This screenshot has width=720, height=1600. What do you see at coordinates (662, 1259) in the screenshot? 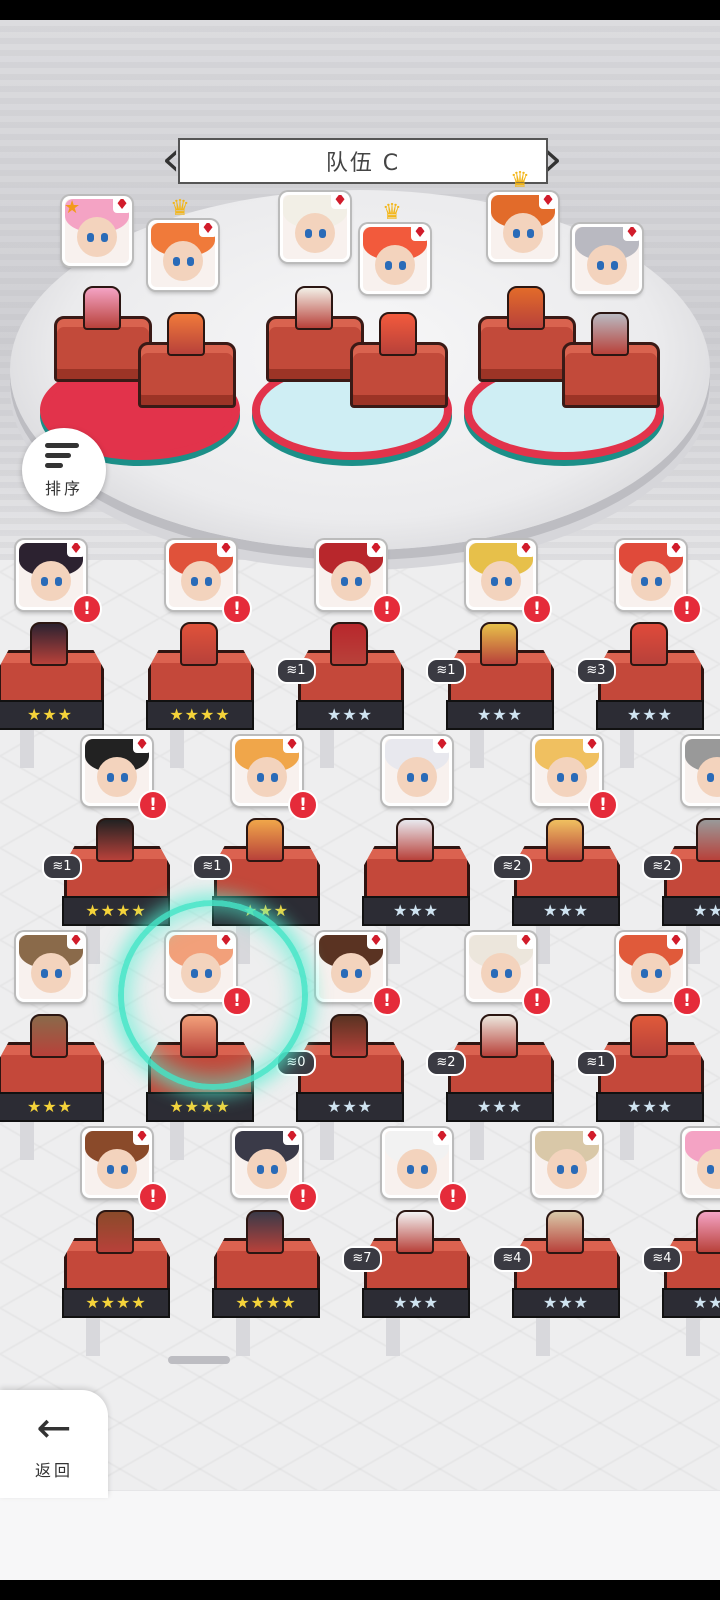
I see `duplicate-count-badge: ≋4` at bounding box center [662, 1259].